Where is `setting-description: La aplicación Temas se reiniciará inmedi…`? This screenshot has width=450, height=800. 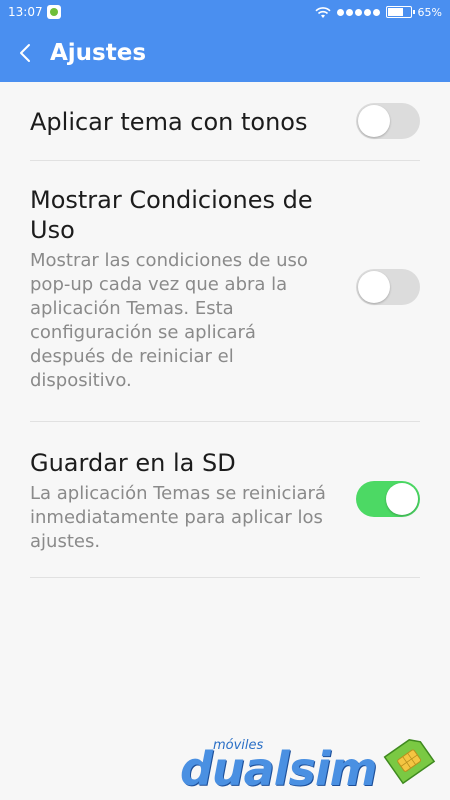
setting-description: La aplicación Temas se reiniciará inmedi… is located at coordinates (178, 517).